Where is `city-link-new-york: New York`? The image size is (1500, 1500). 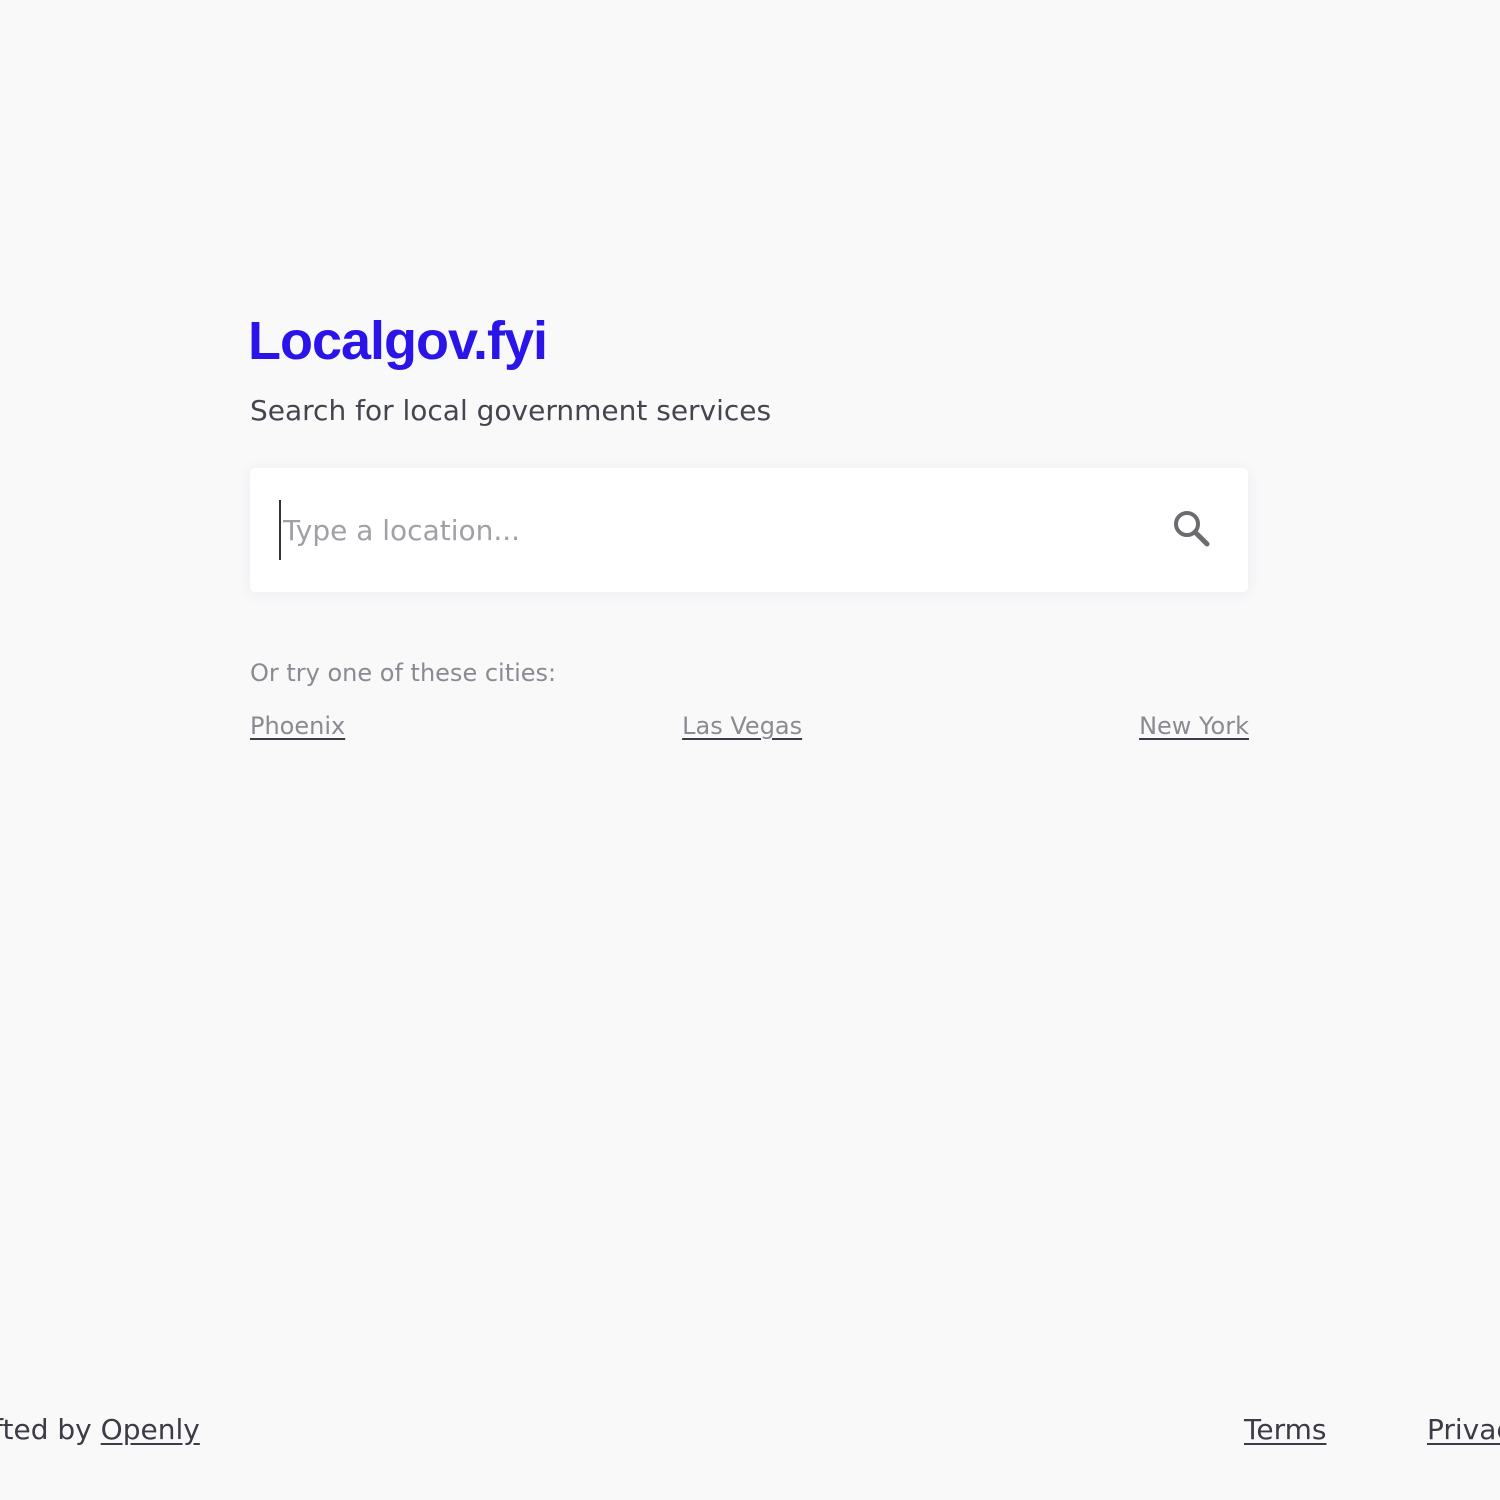 city-link-new-york: New York is located at coordinates (1194, 726).